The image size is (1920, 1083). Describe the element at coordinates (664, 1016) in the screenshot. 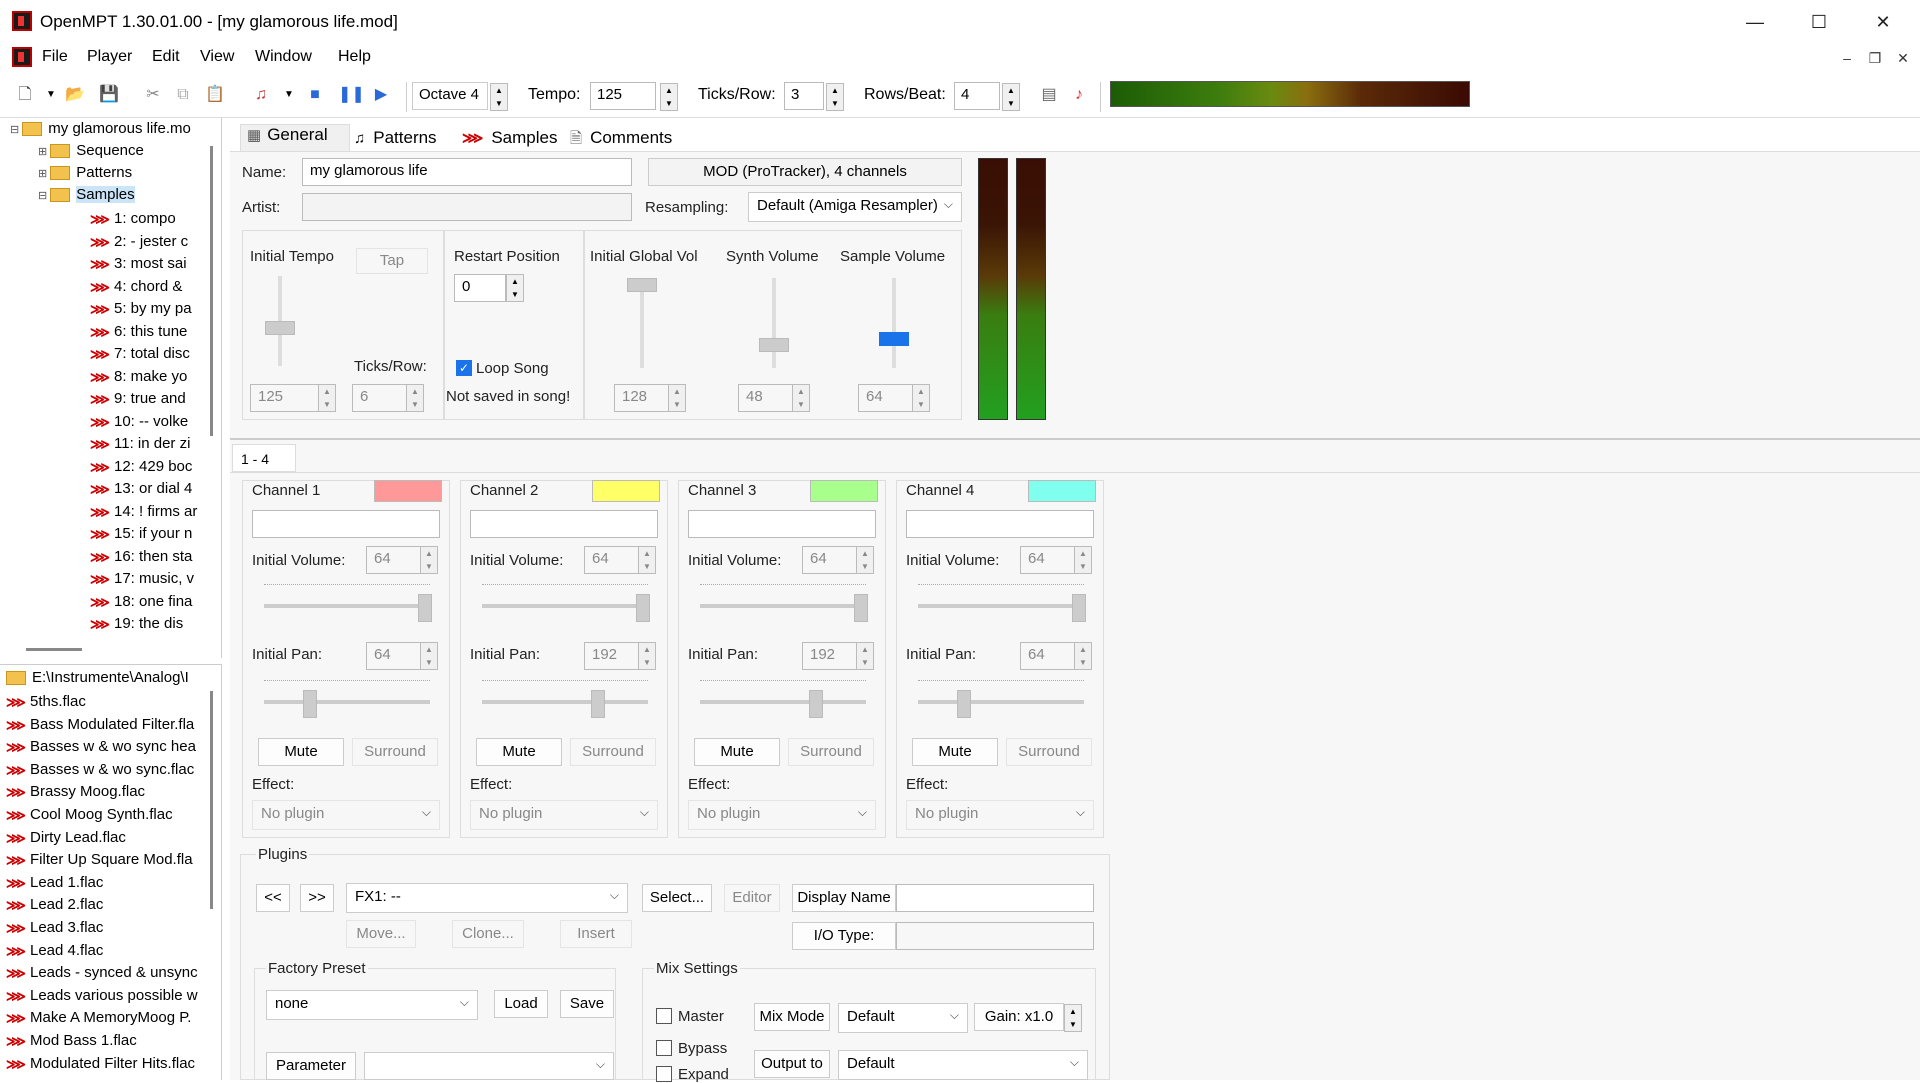

I see `master-checkbox` at that location.